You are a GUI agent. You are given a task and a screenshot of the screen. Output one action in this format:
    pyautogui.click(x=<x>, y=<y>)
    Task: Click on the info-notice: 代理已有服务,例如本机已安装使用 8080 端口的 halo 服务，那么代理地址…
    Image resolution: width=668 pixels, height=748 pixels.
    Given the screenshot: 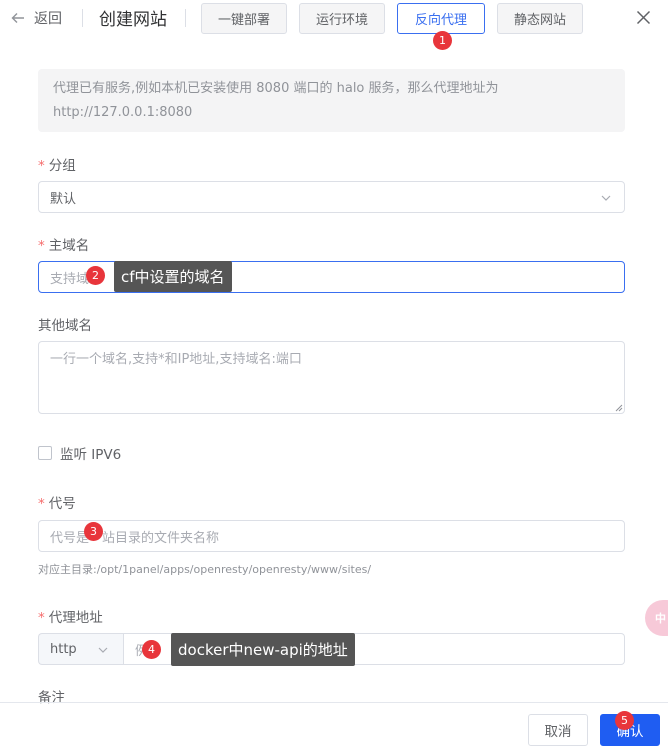 What is the action you would take?
    pyautogui.click(x=331, y=100)
    